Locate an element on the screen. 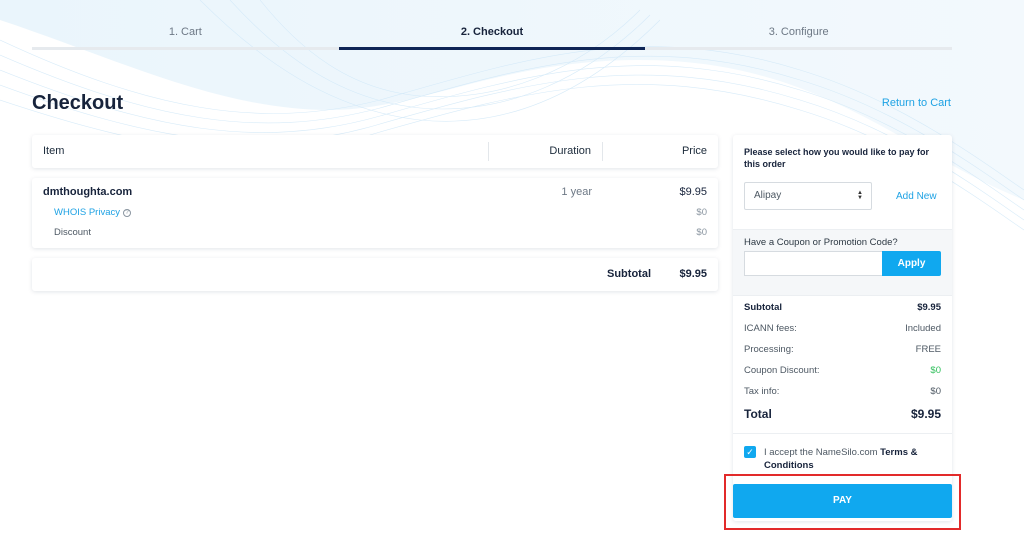  whois-privacy-label: WHOIS Privacy is located at coordinates (87, 212).